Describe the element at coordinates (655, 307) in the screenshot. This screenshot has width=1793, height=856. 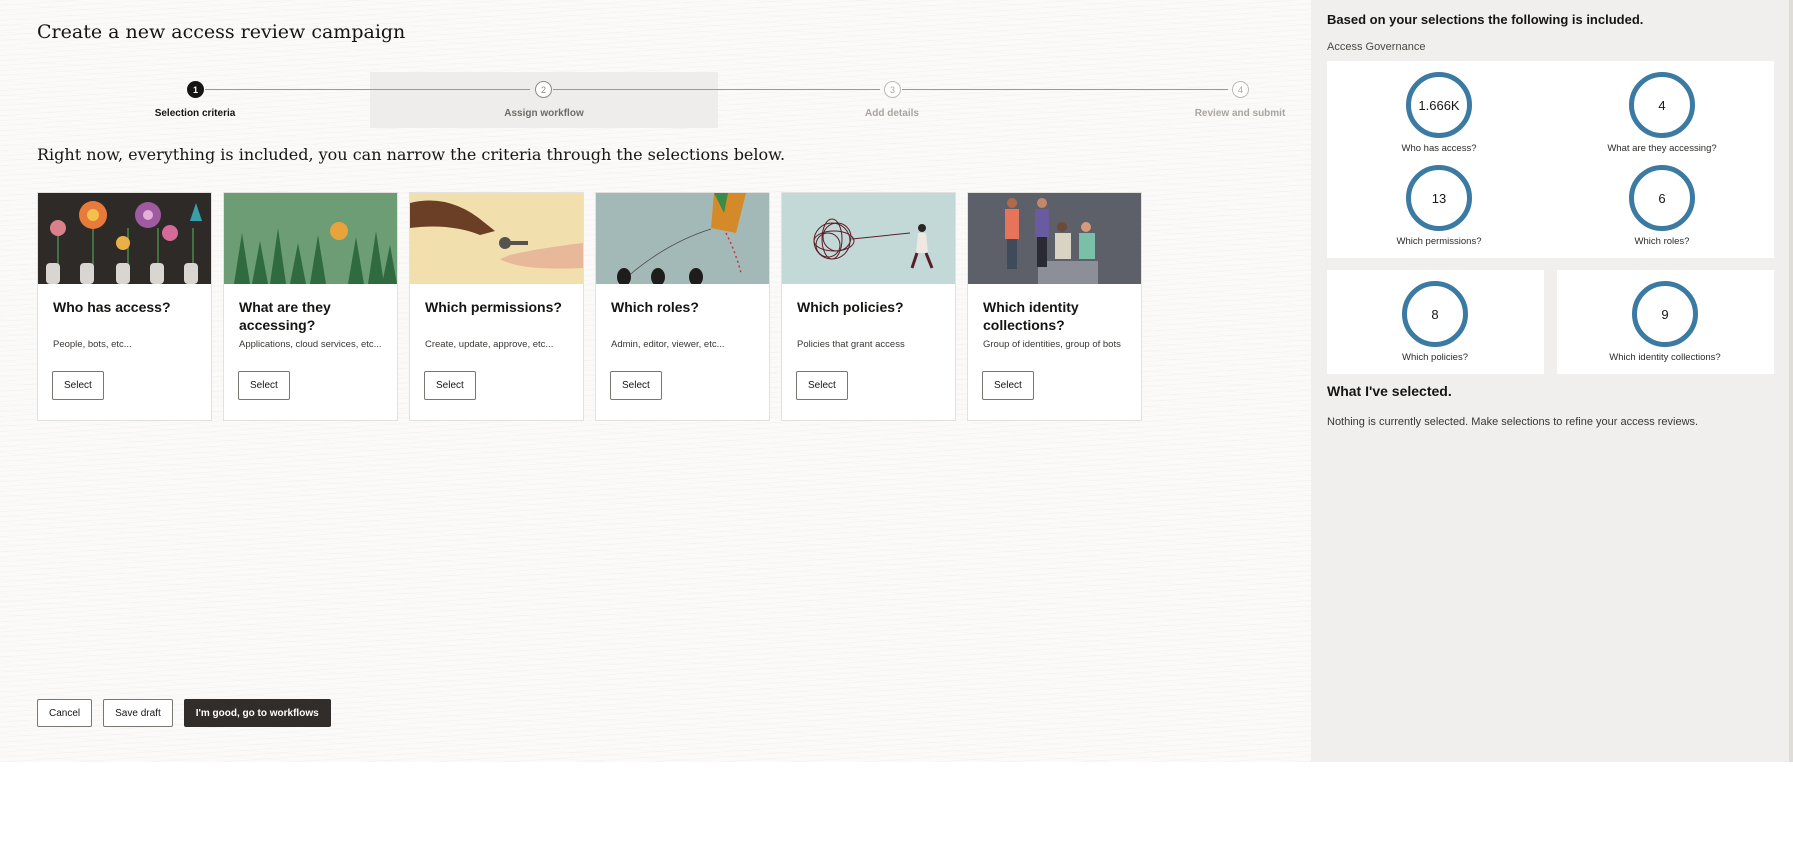
I see `card-title: Which roles?` at that location.